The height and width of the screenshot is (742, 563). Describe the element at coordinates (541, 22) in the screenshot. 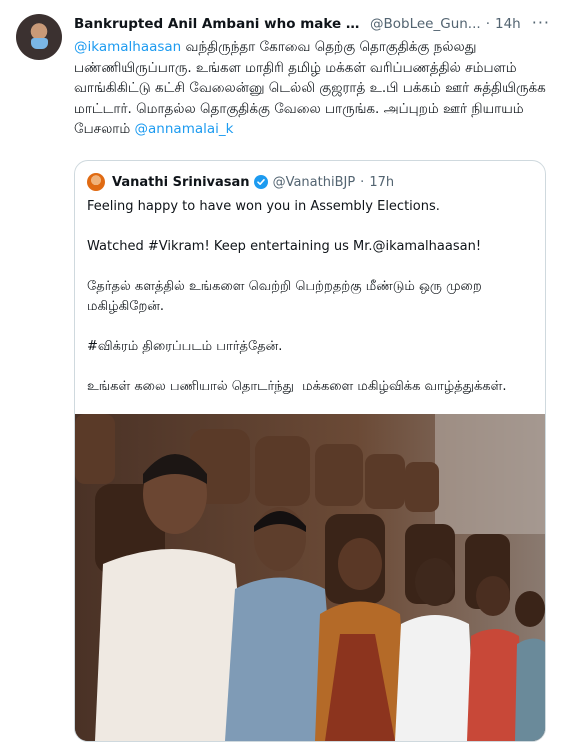

I see `more-horizontal-icon: ···` at that location.